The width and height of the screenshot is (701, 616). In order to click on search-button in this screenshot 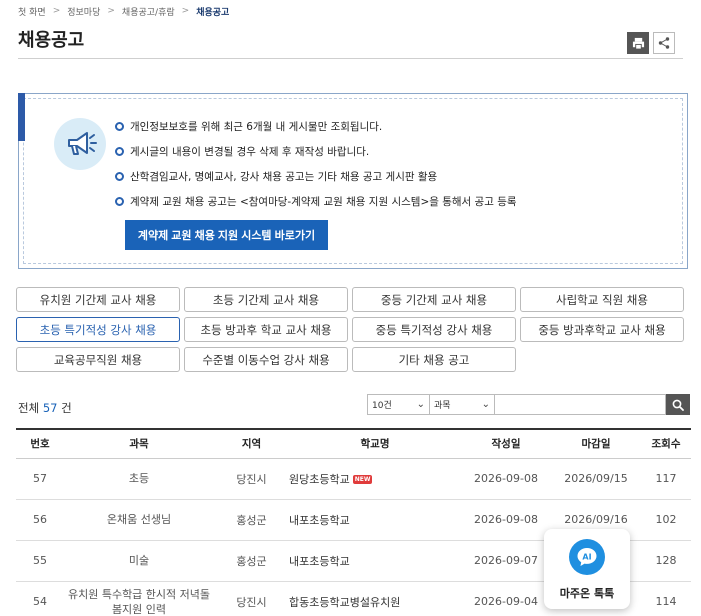, I will do `click(678, 404)`.